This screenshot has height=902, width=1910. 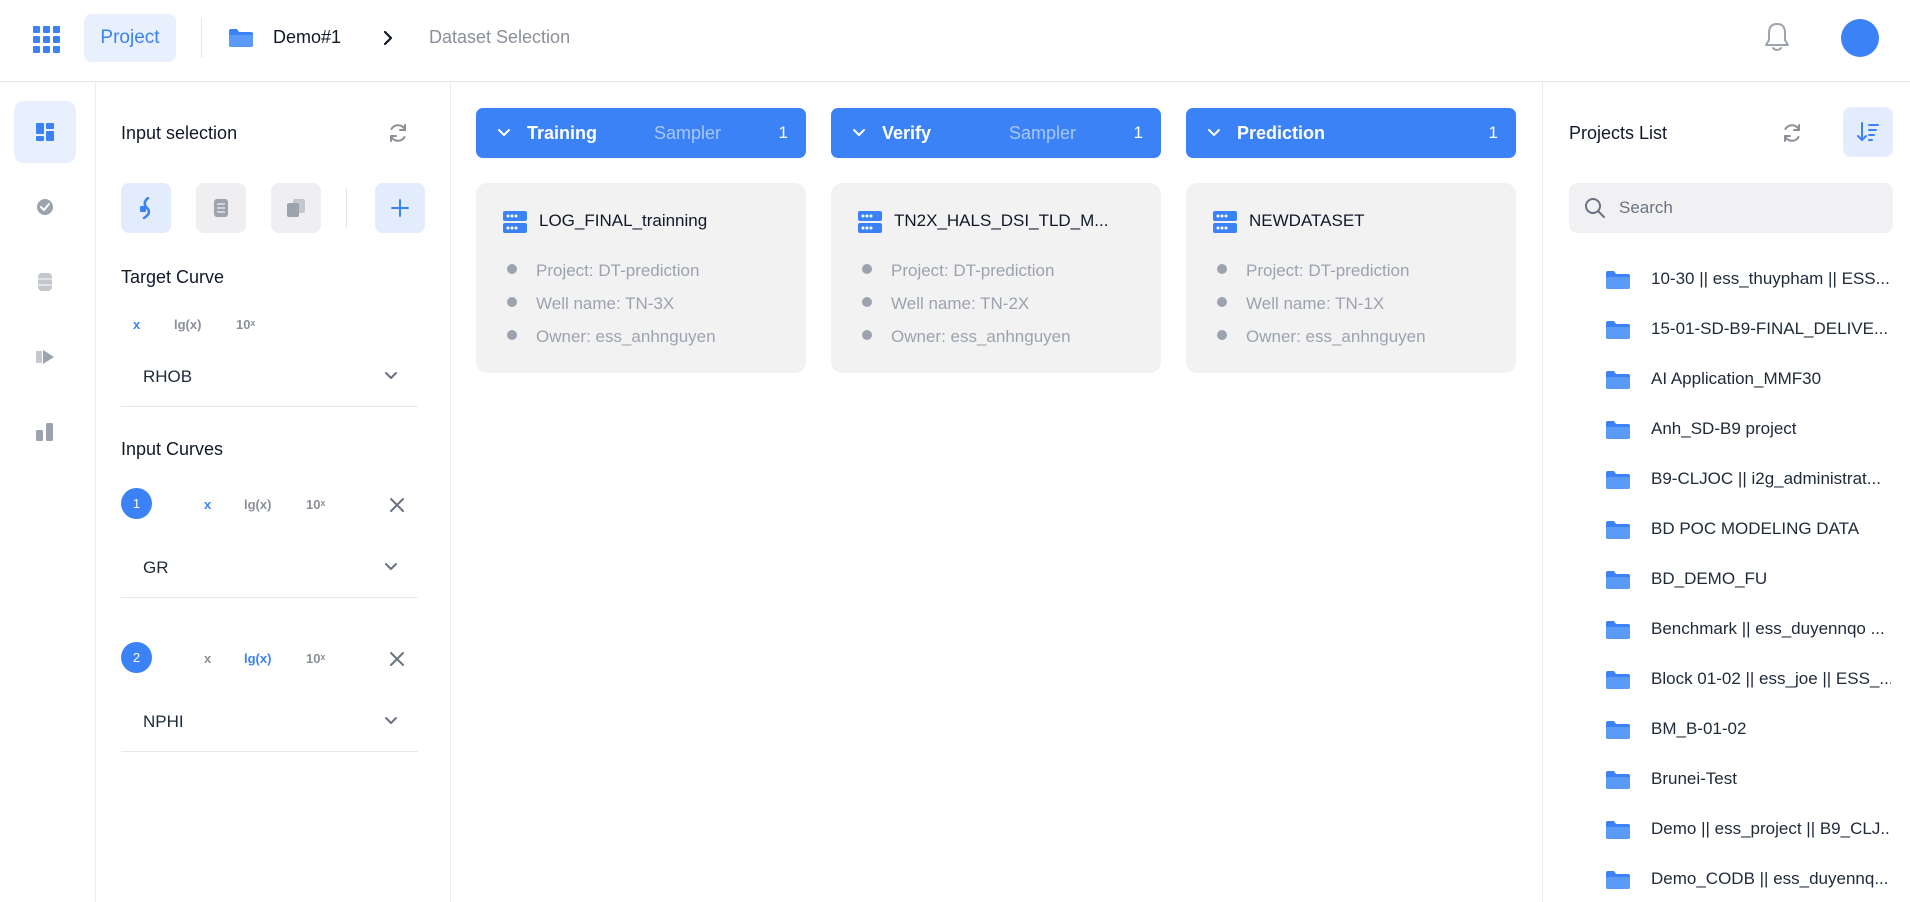 I want to click on plus-icon, so click(x=400, y=208).